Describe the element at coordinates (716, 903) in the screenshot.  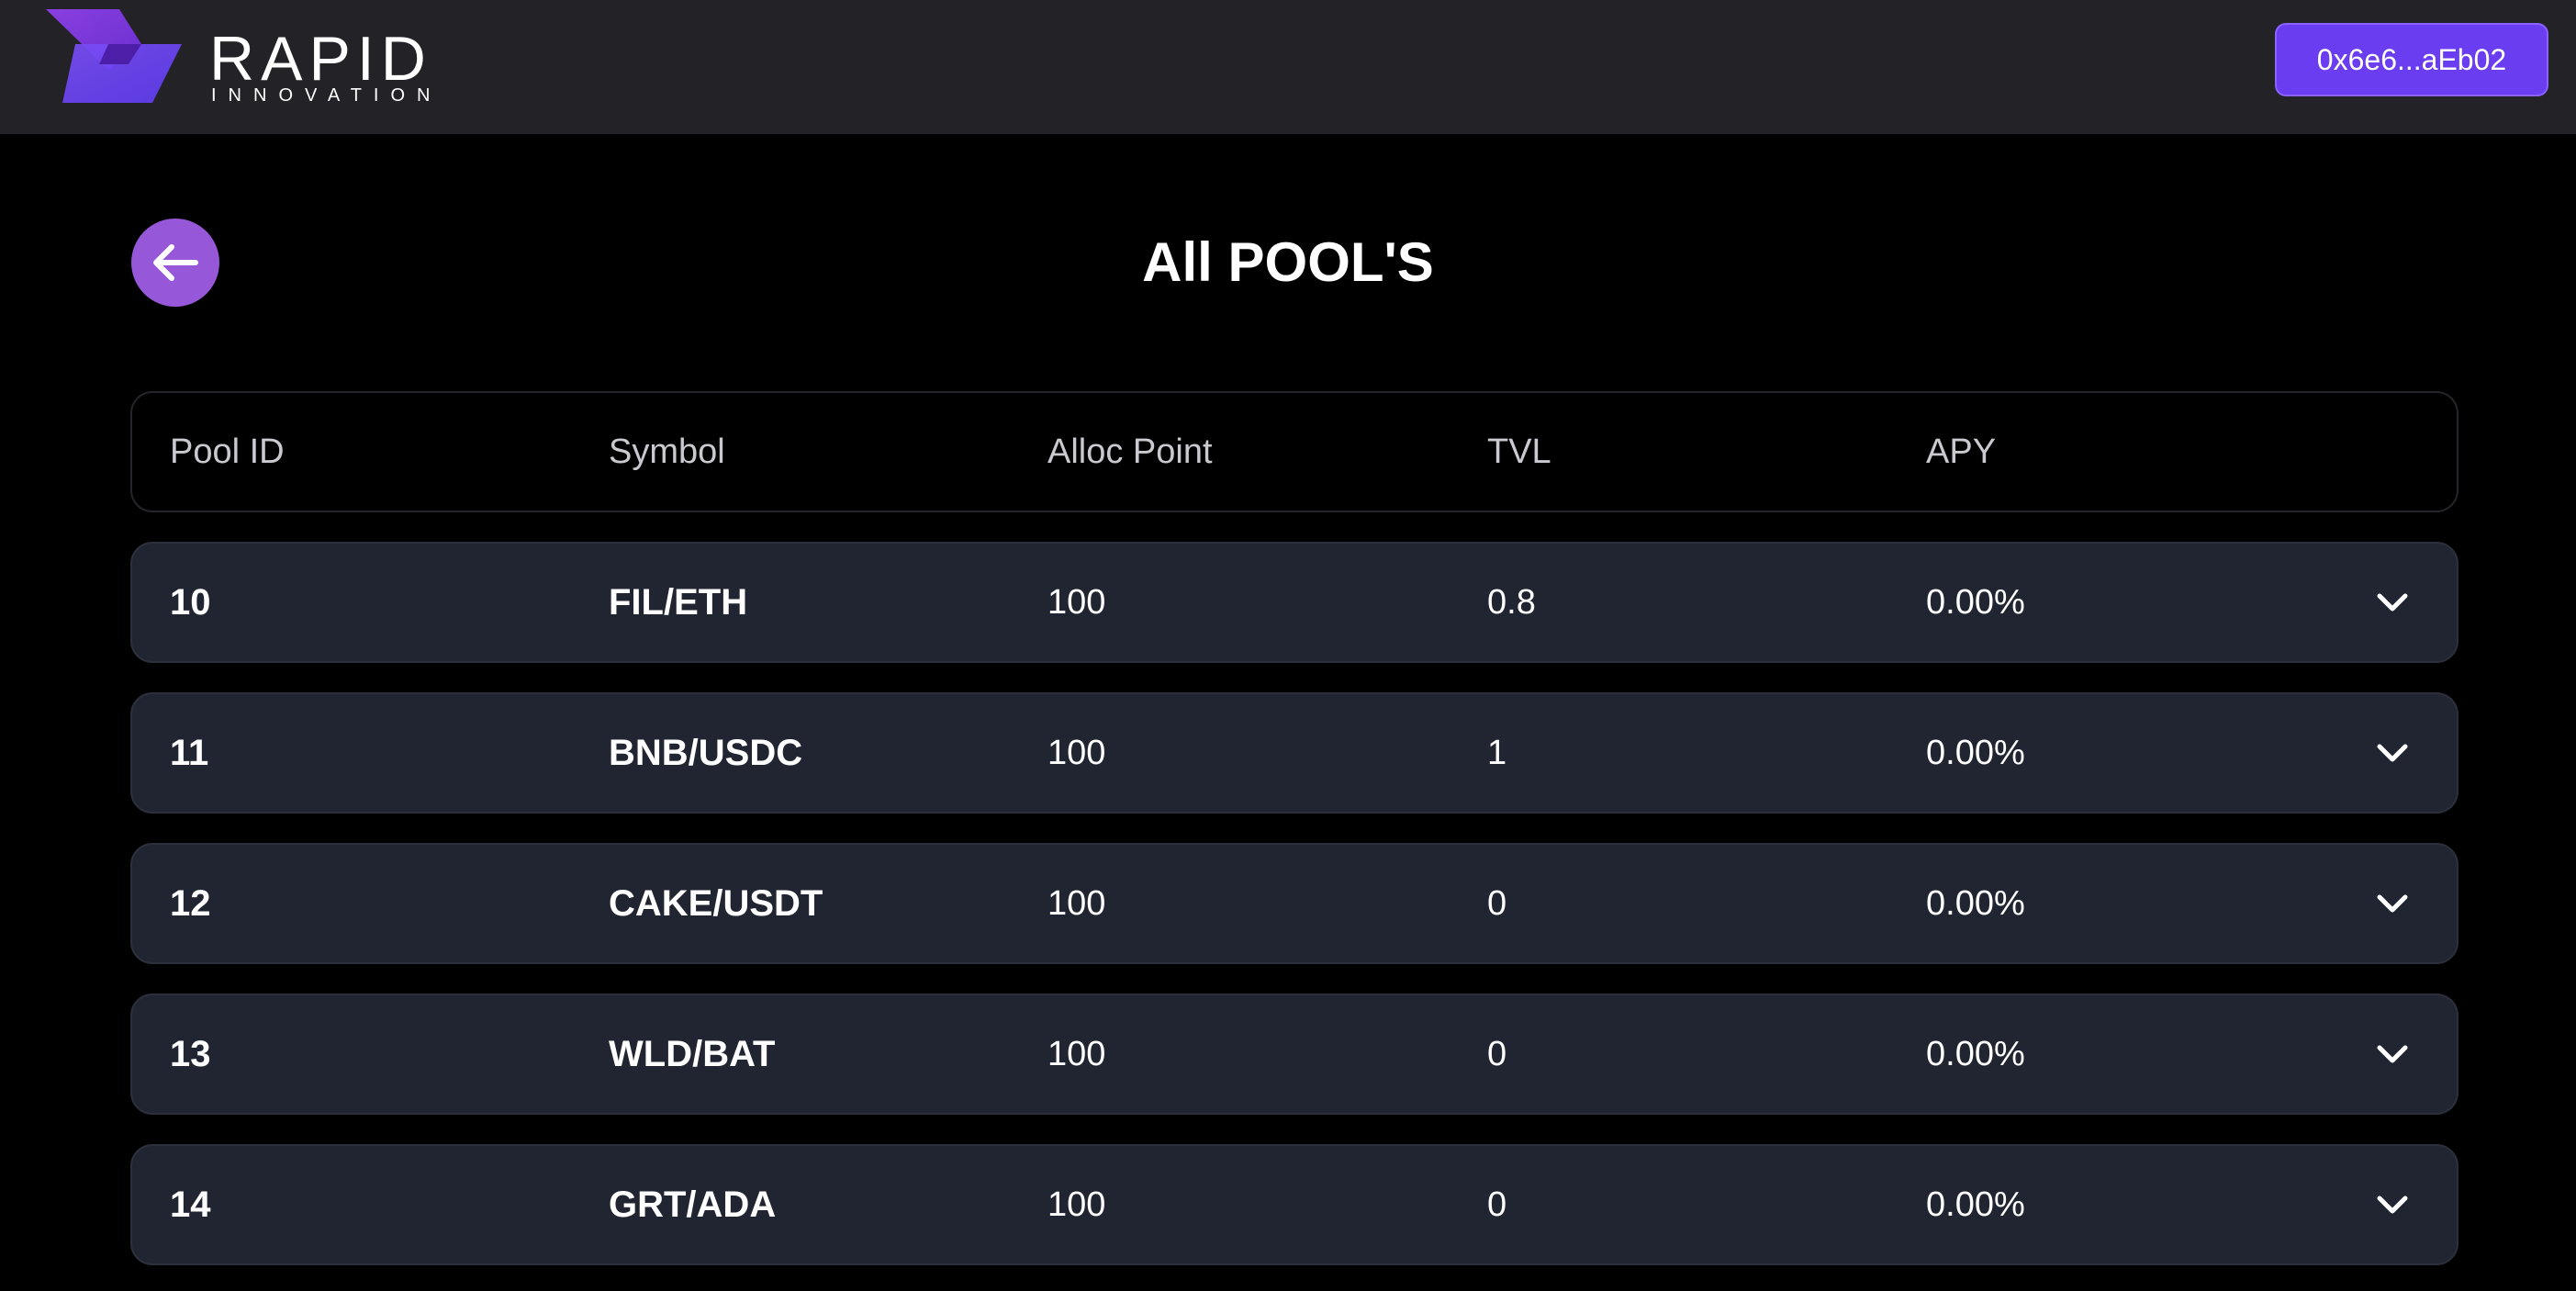
I see `symbol-cell: CAKE/USDT` at that location.